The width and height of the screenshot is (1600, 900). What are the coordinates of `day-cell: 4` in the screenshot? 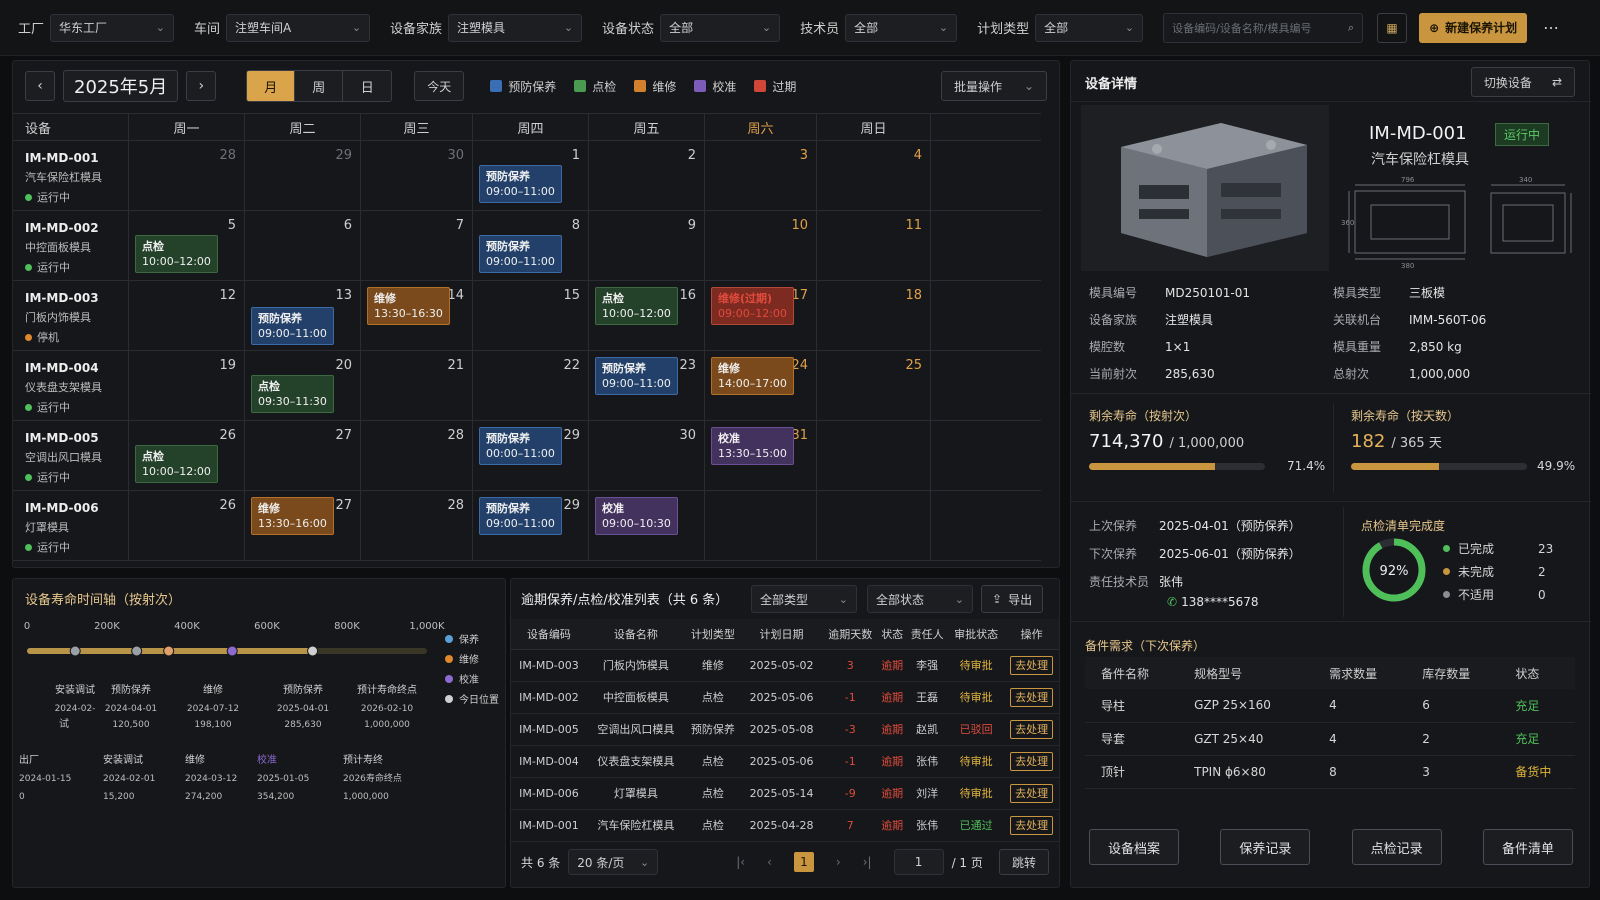 It's located at (874, 175).